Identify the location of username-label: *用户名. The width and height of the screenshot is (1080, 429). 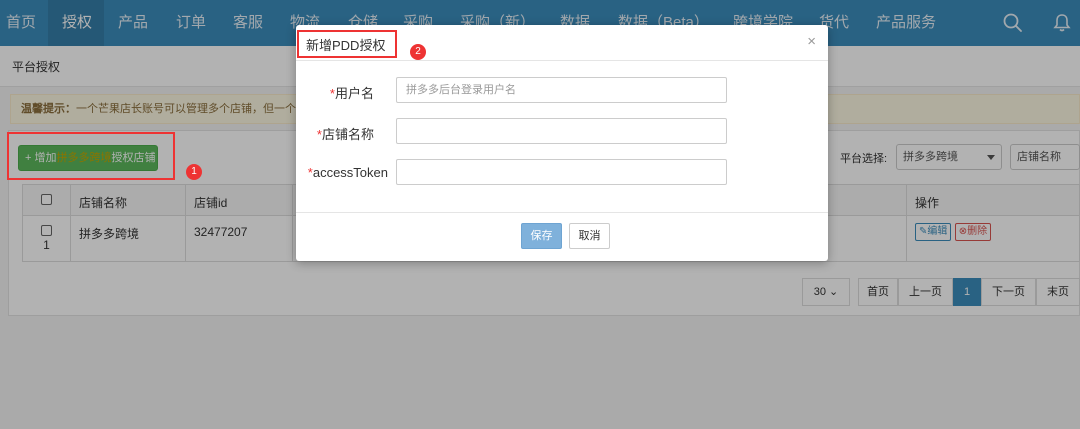
(351, 93).